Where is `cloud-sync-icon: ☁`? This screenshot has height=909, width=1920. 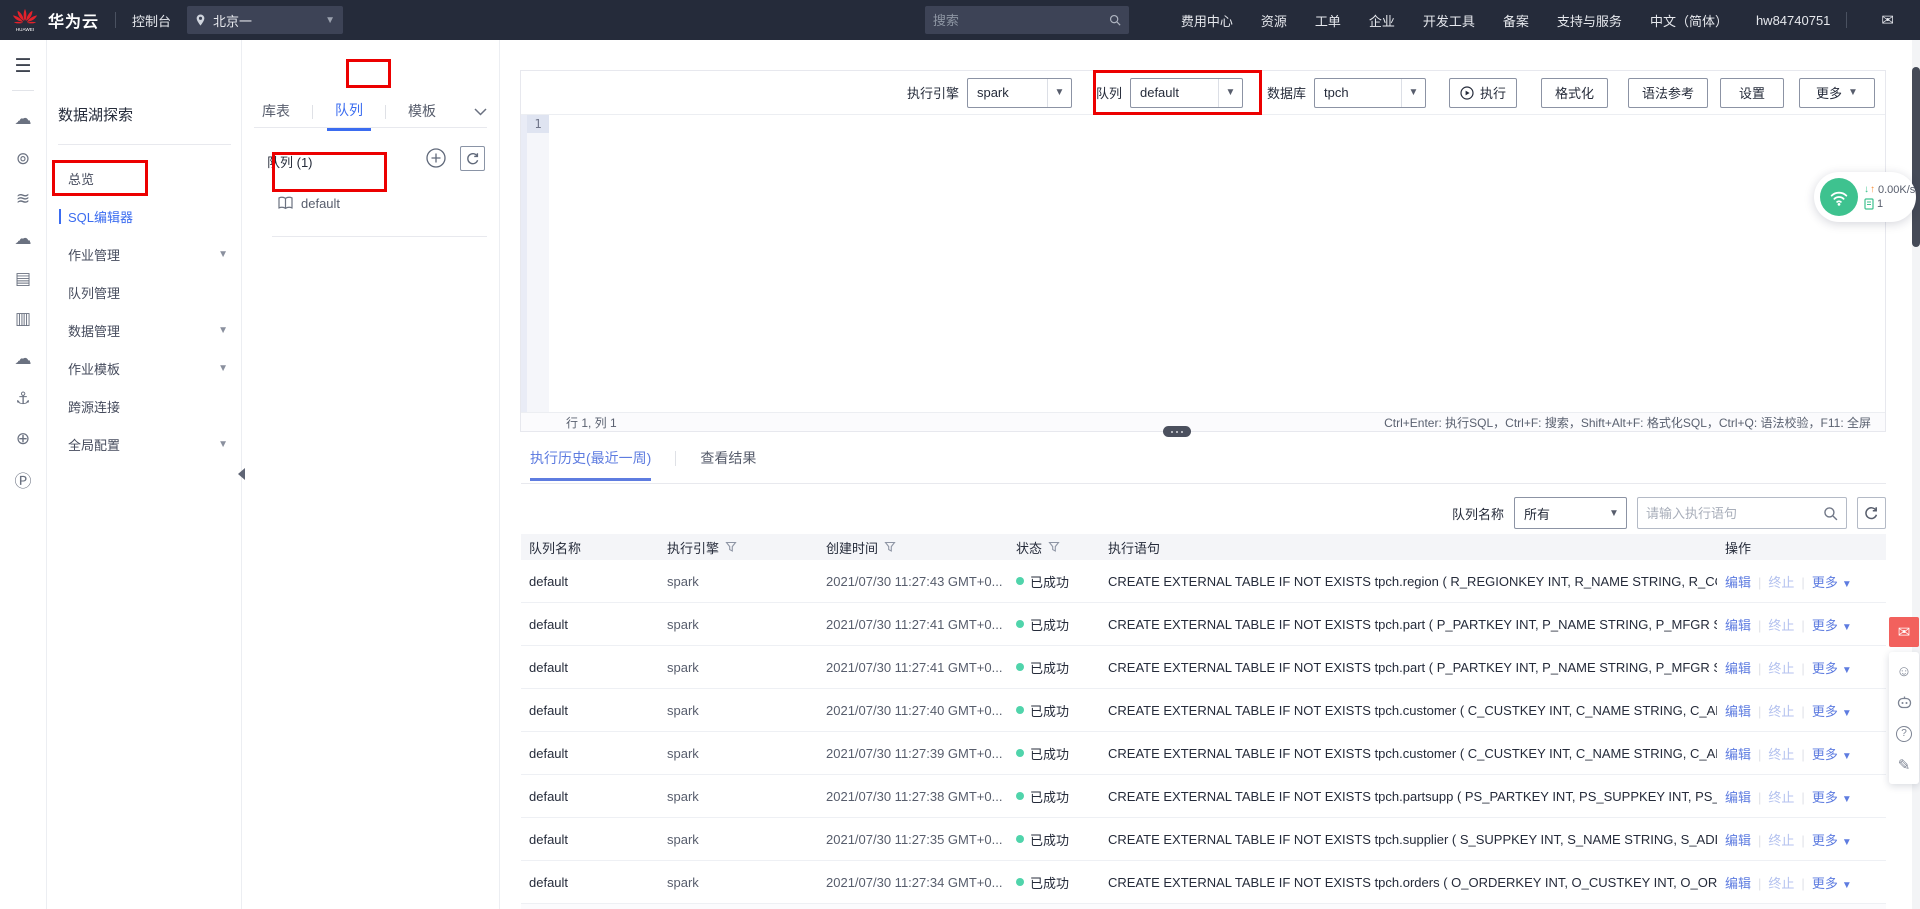
cloud-sync-icon: ☁ is located at coordinates (23, 359).